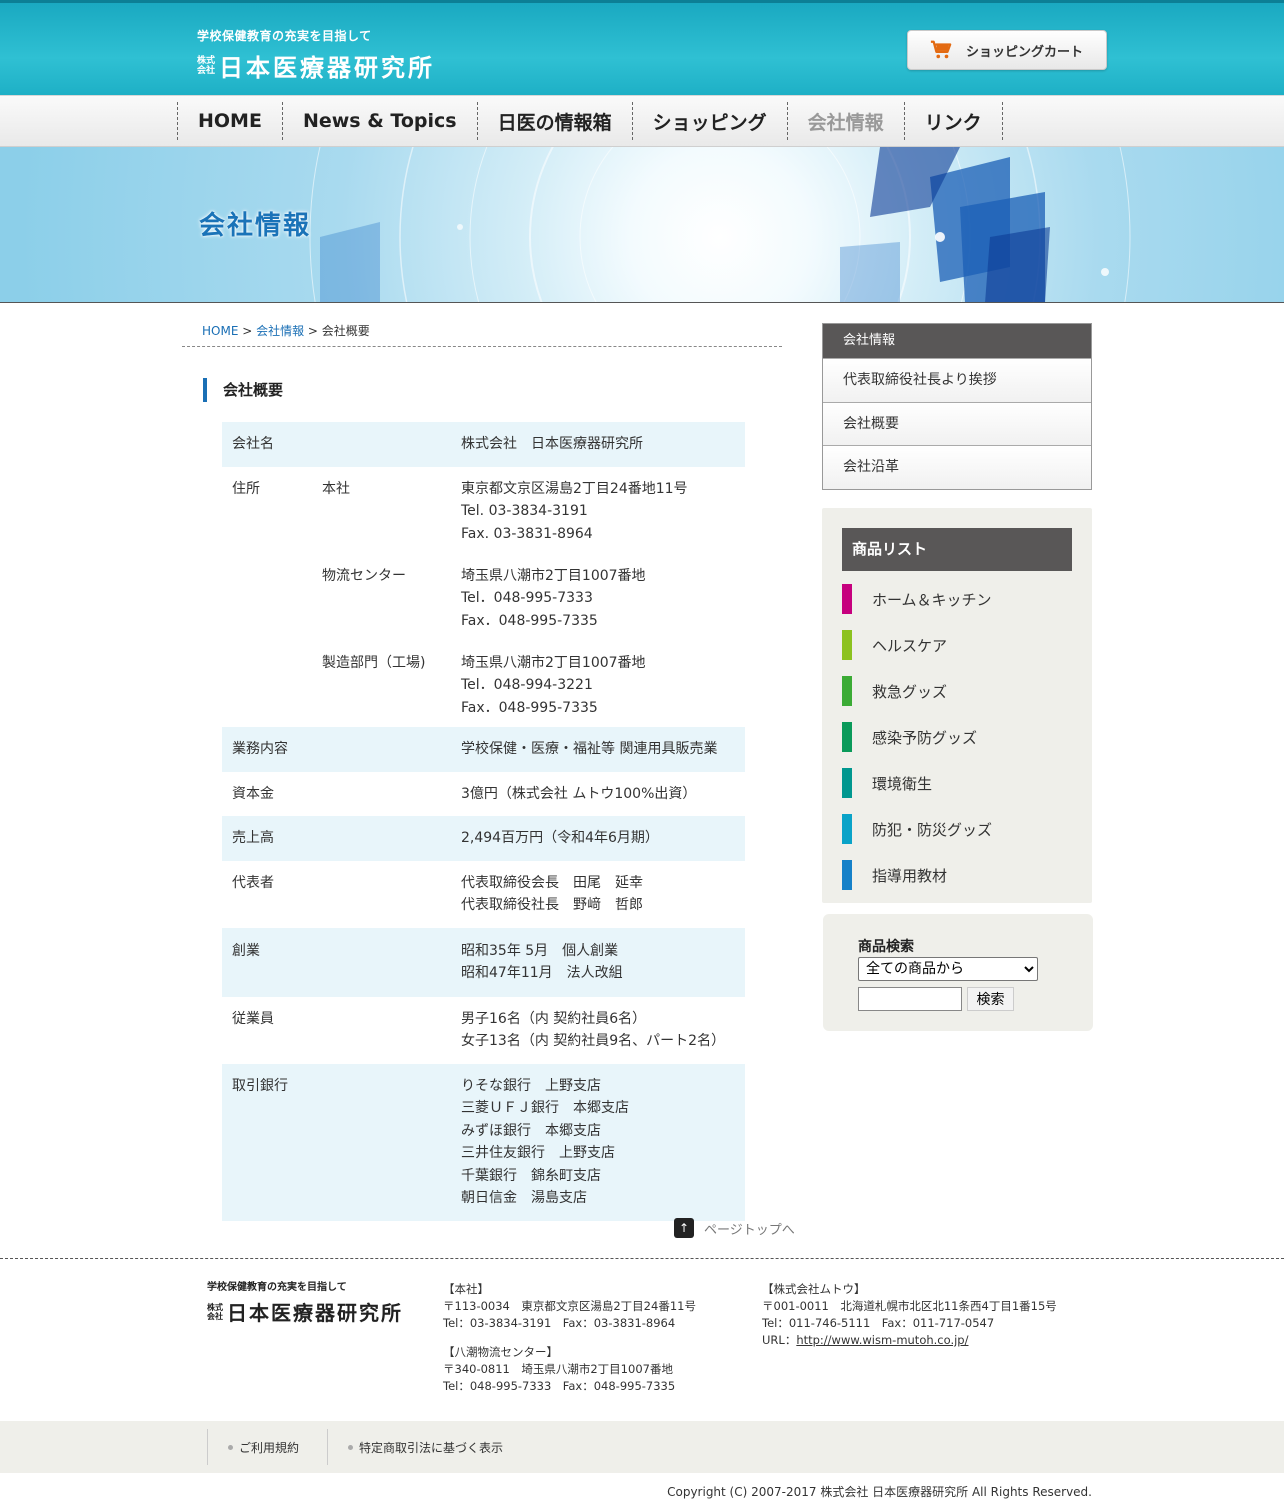 The image size is (1284, 1507). Describe the element at coordinates (527, 685) in the screenshot. I see `address-line: Tel．048-994-3221` at that location.